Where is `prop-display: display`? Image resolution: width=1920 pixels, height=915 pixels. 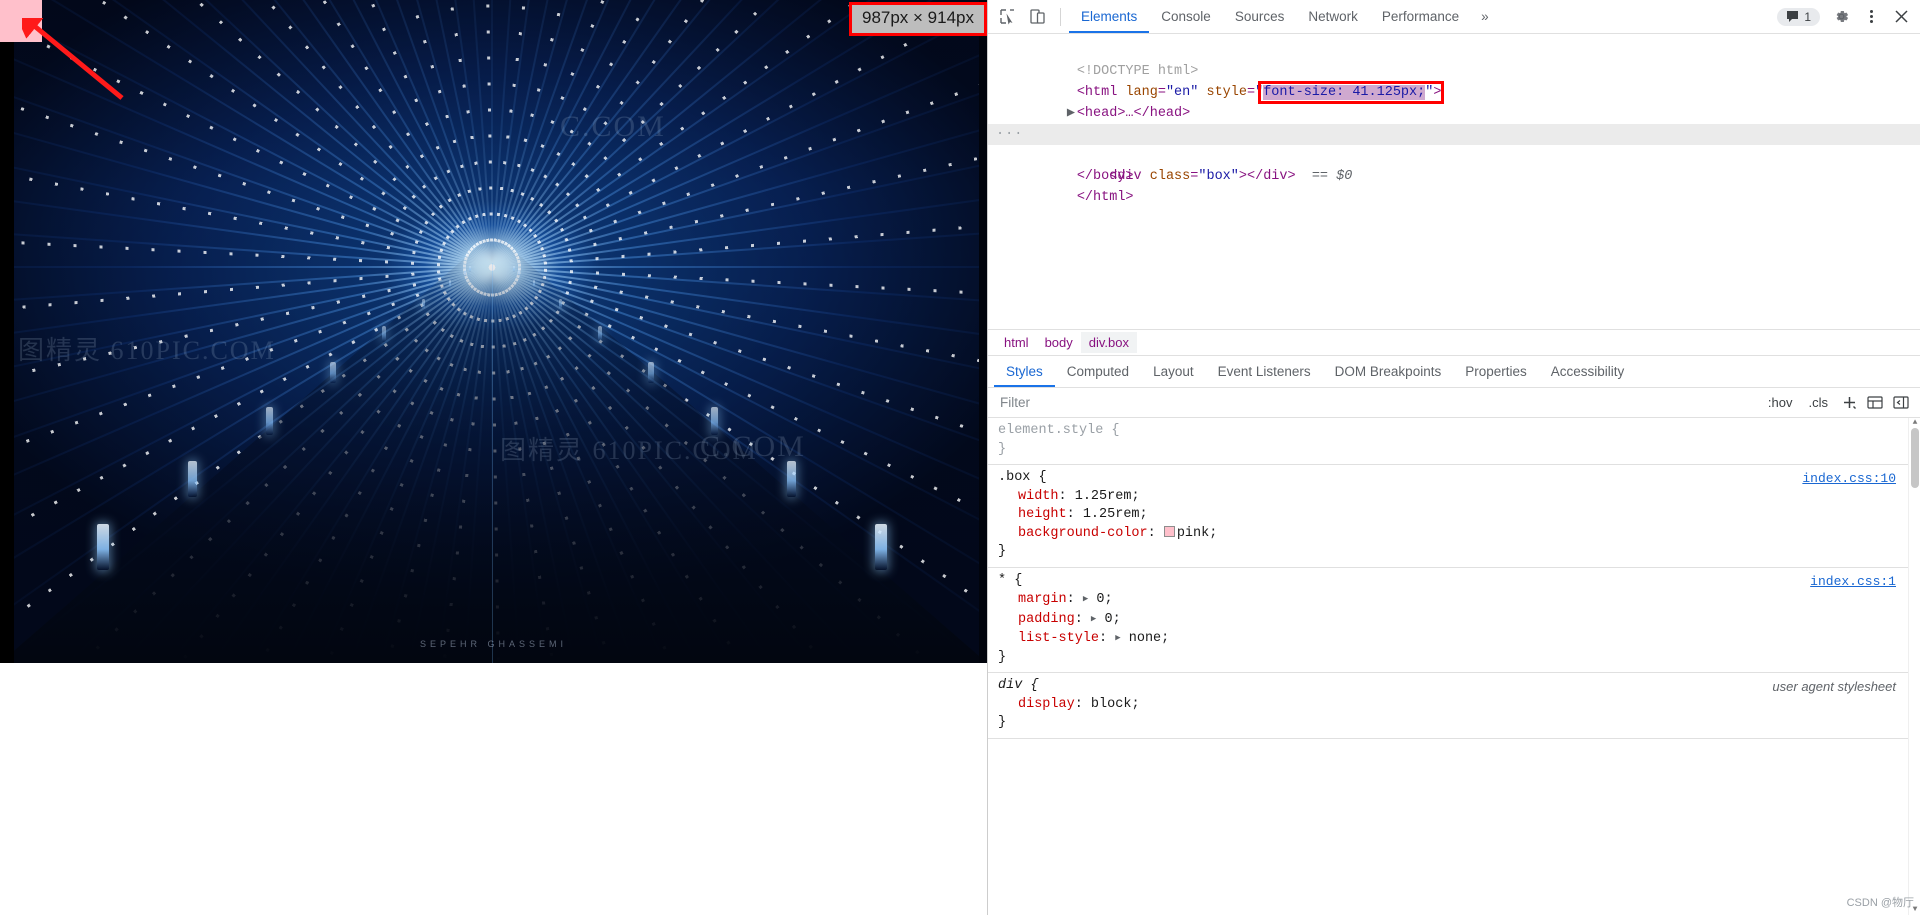
prop-display: display is located at coordinates (1046, 704).